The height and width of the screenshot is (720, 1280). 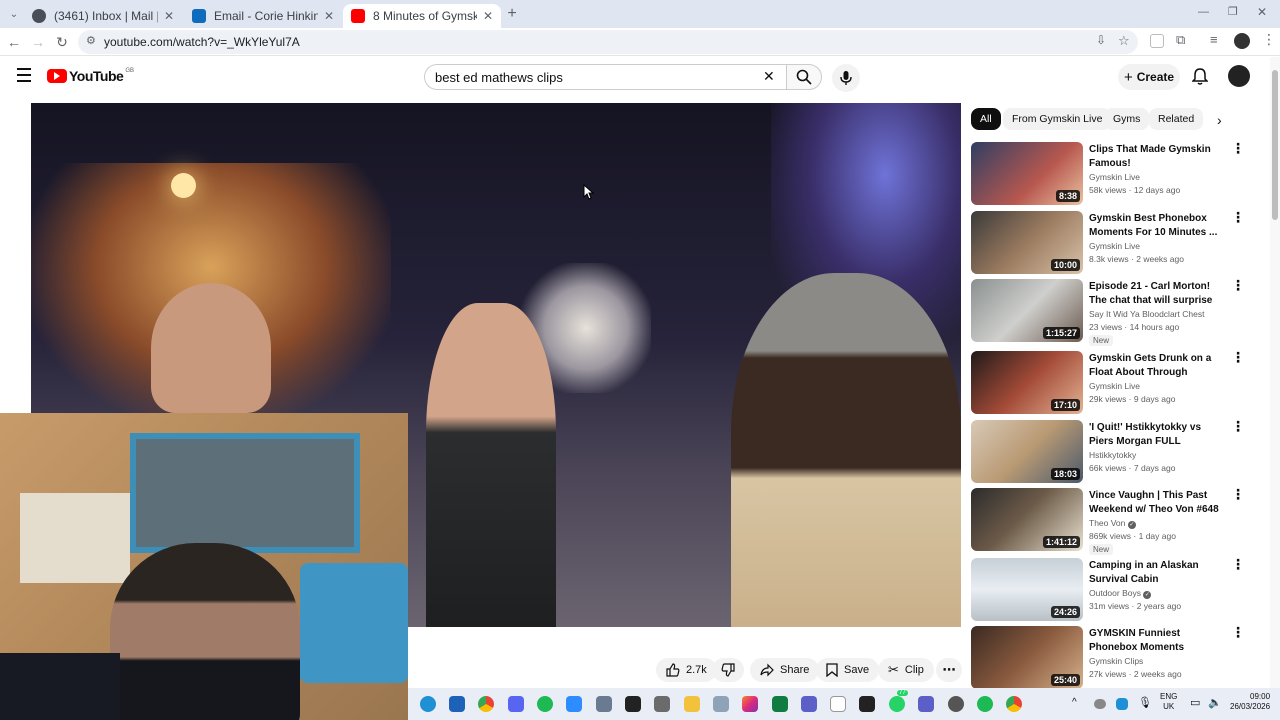 I want to click on app-icon, so click(x=604, y=704).